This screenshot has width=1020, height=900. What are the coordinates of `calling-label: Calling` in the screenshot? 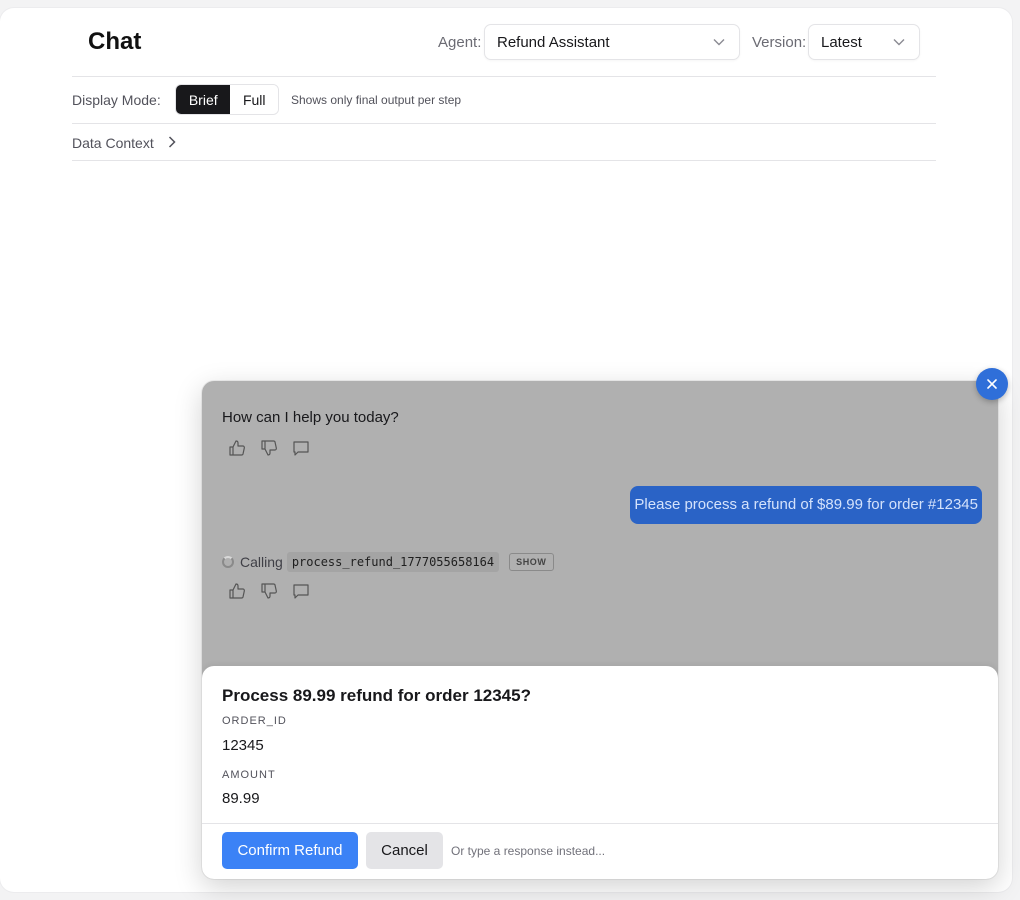 It's located at (261, 562).